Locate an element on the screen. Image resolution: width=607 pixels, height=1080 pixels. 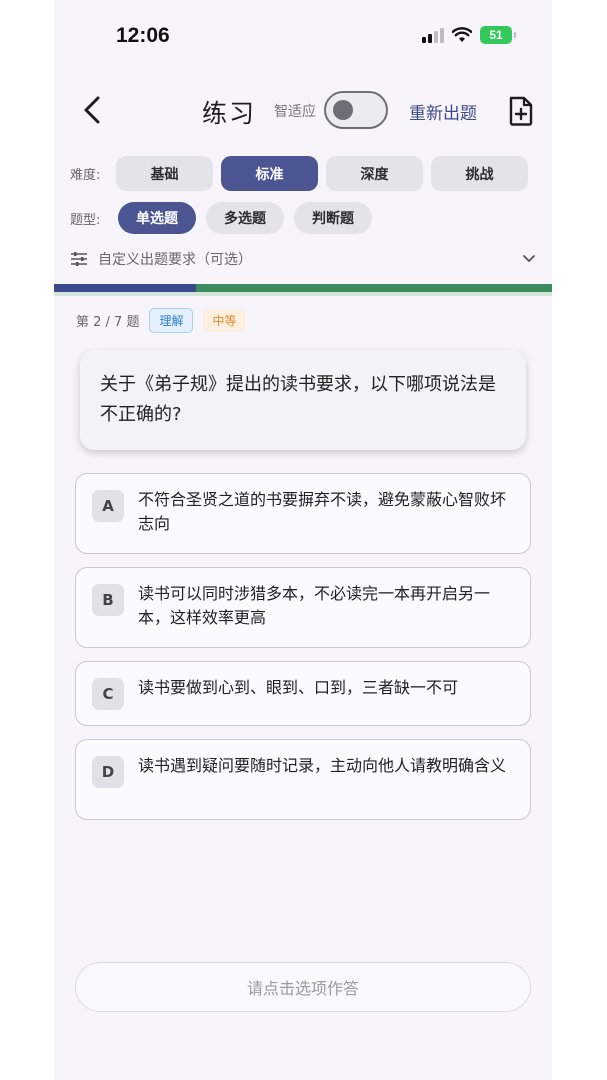
back-button is located at coordinates (92, 110).